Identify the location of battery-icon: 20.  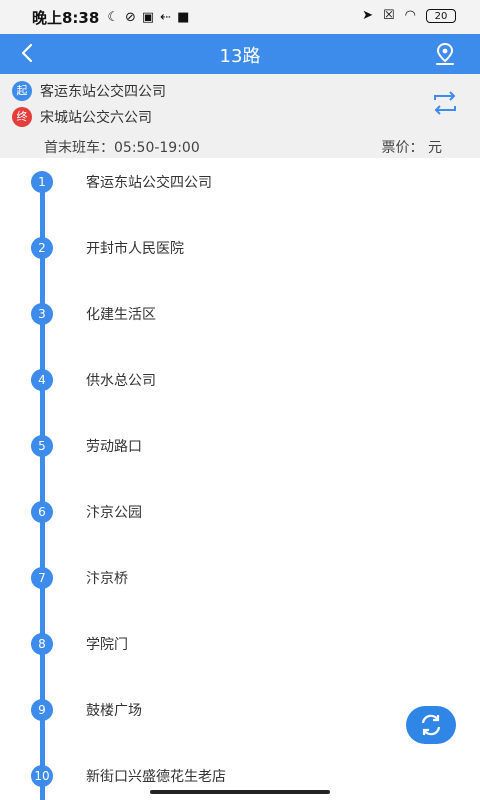
(441, 15).